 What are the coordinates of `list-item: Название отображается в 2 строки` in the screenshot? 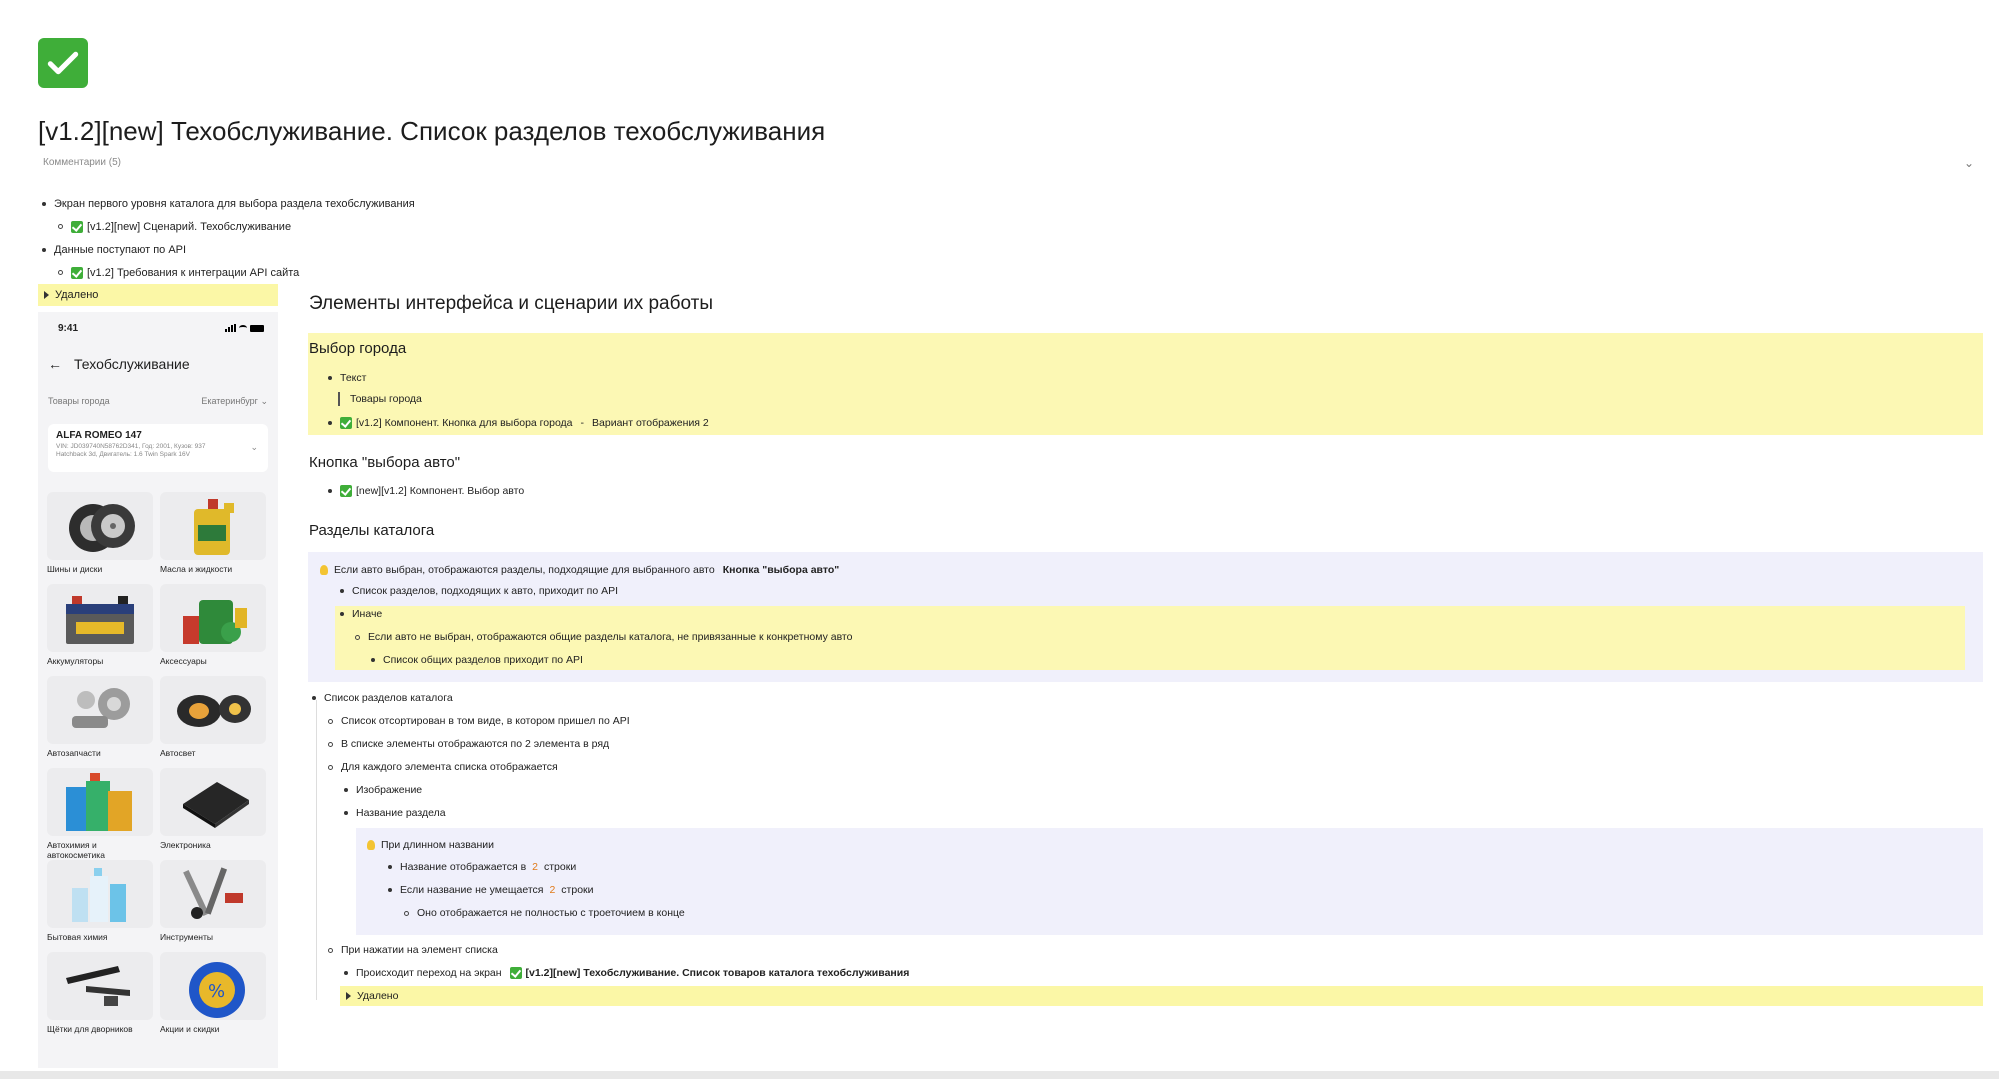 It's located at (482, 867).